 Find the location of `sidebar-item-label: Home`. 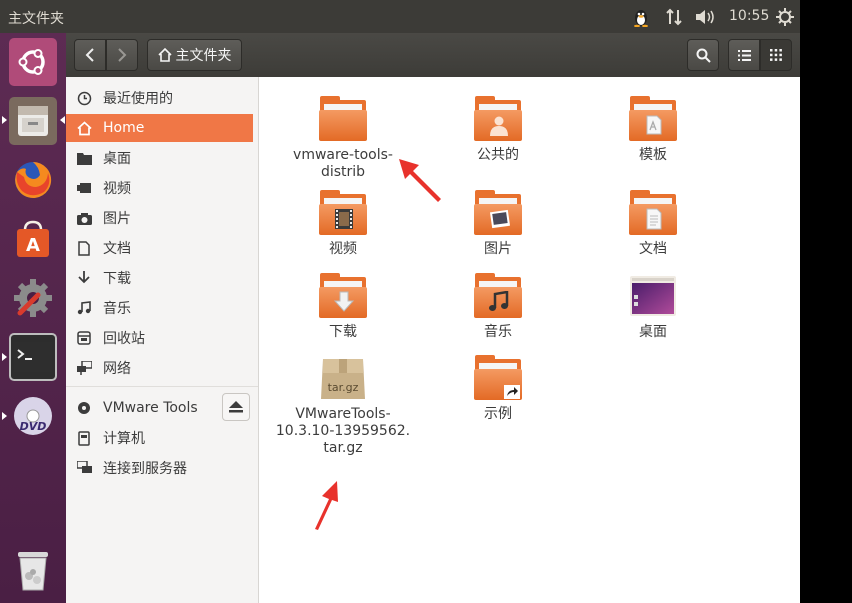

sidebar-item-label: Home is located at coordinates (124, 128).